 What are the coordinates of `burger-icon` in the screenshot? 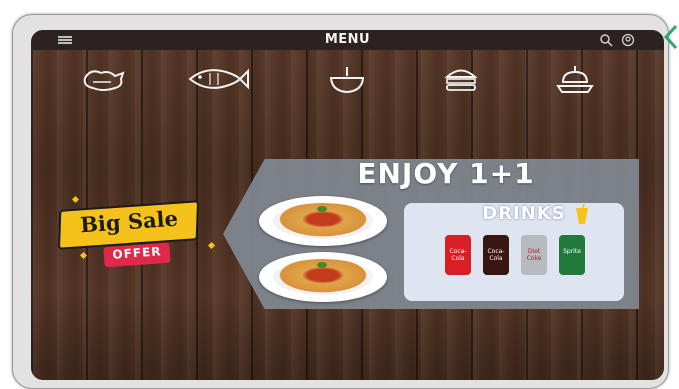 It's located at (461, 79).